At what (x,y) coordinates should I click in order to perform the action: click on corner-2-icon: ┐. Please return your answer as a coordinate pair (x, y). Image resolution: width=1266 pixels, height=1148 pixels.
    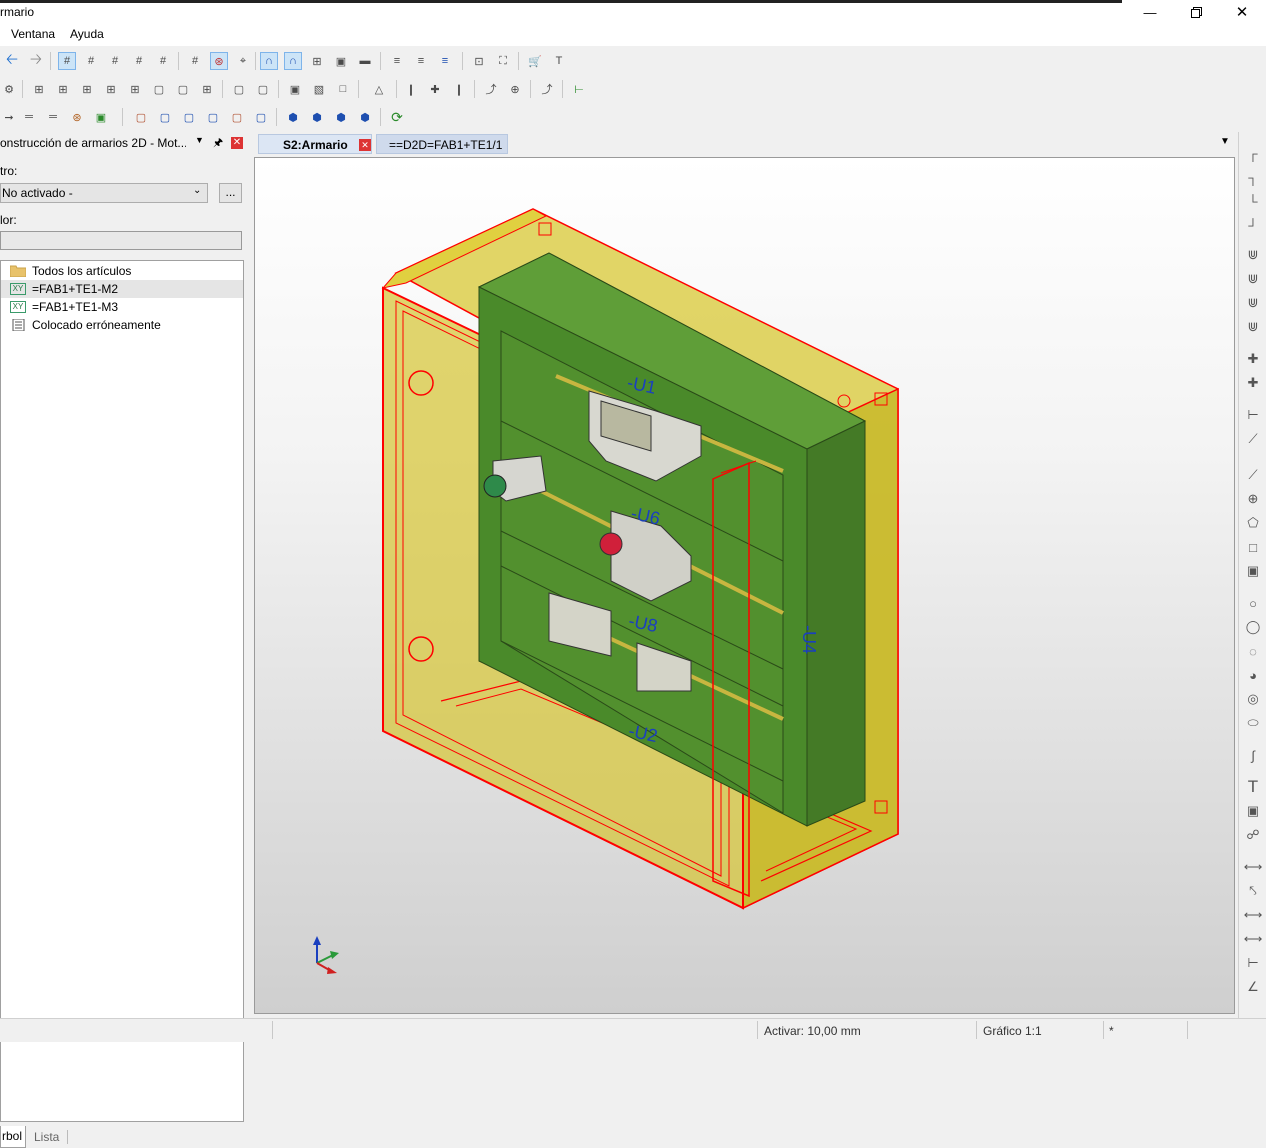
    Looking at the image, I should click on (1253, 177).